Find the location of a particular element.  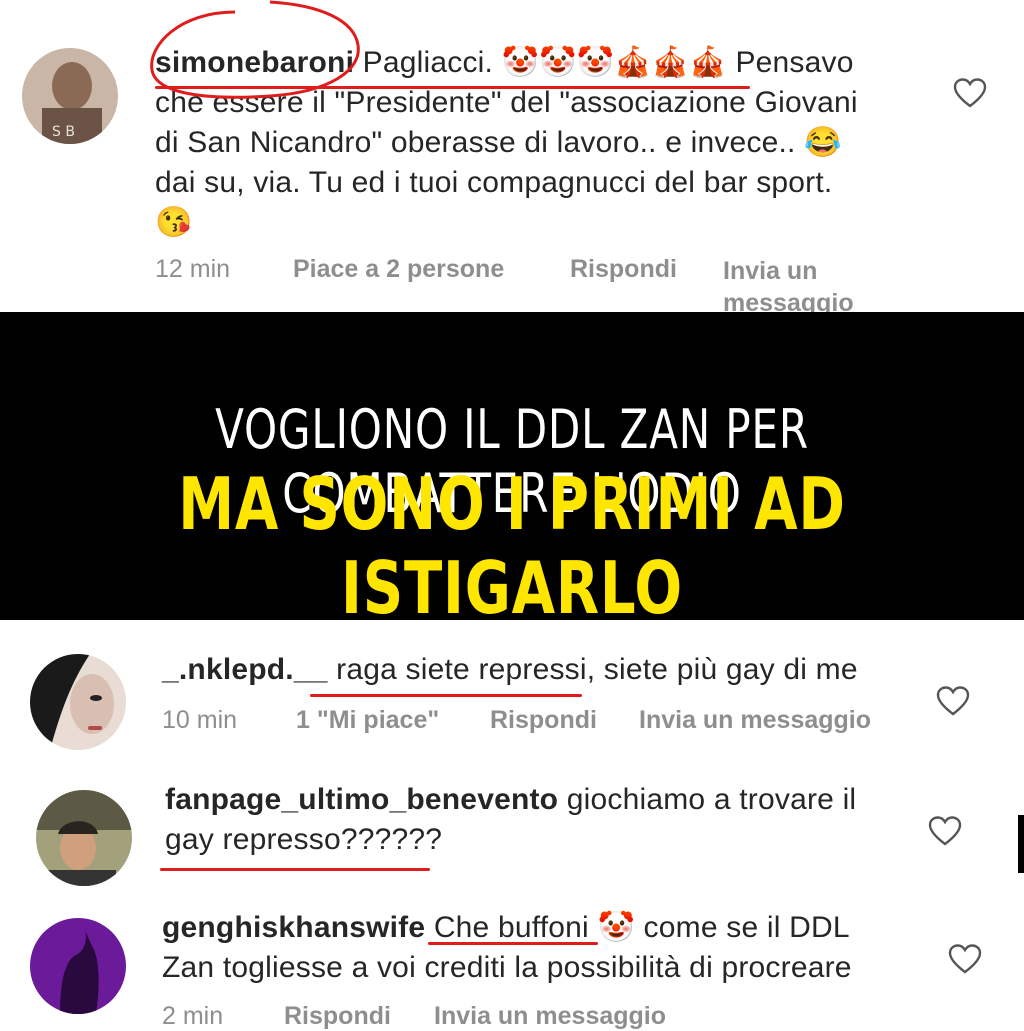

avatar: S B is located at coordinates (70, 96).